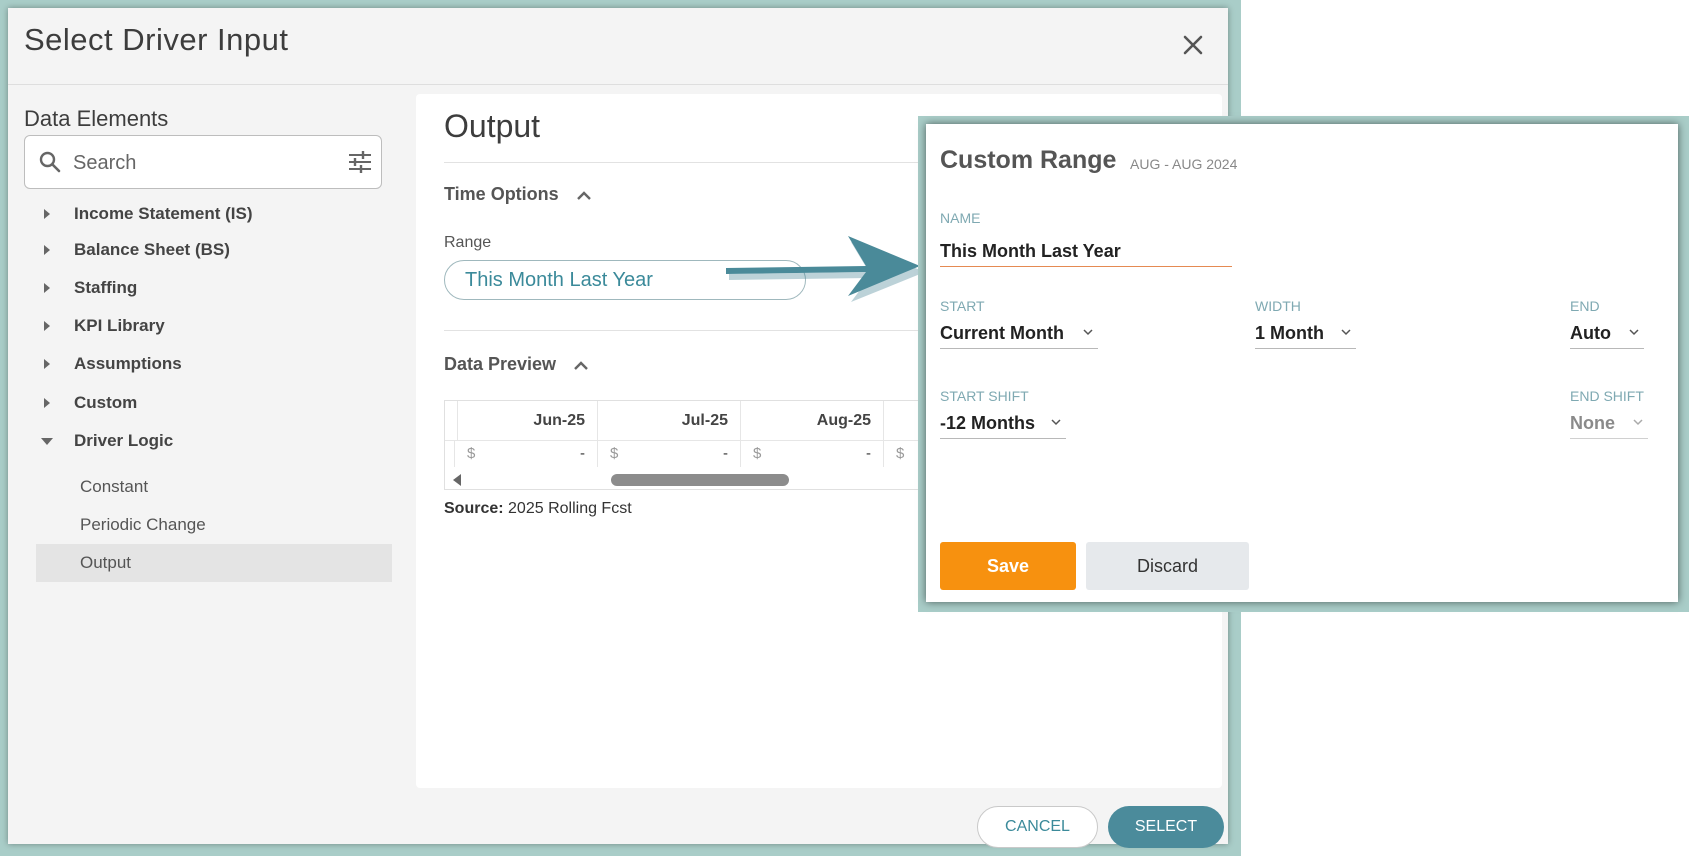 The image size is (1689, 856). I want to click on table-cell, so click(450, 454).